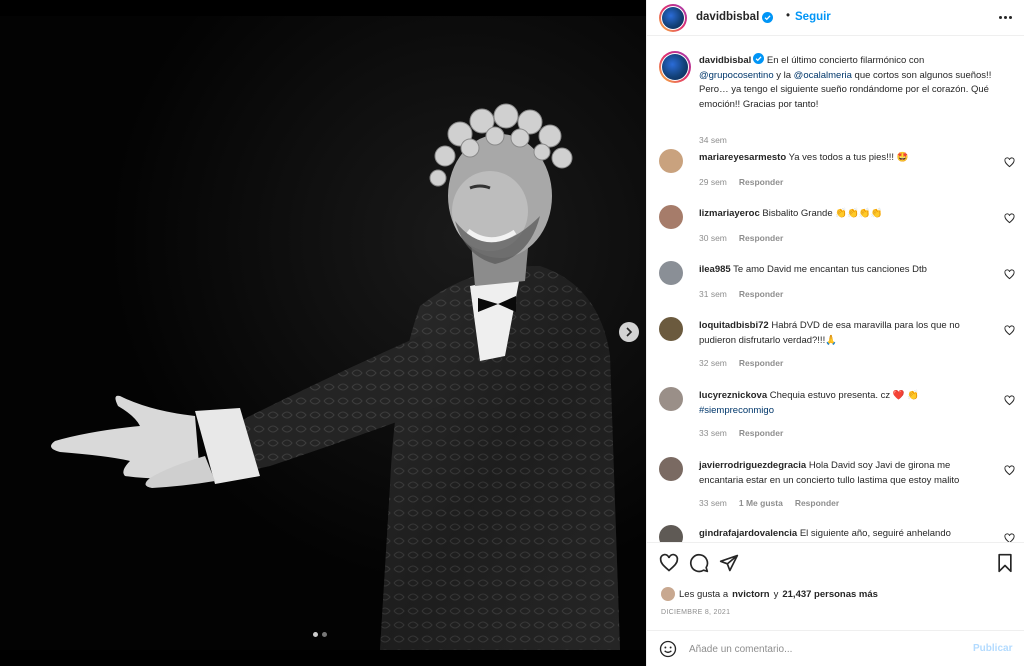 The image size is (1024, 666). What do you see at coordinates (728, 17) in the screenshot?
I see `author-username: davidbisbal` at bounding box center [728, 17].